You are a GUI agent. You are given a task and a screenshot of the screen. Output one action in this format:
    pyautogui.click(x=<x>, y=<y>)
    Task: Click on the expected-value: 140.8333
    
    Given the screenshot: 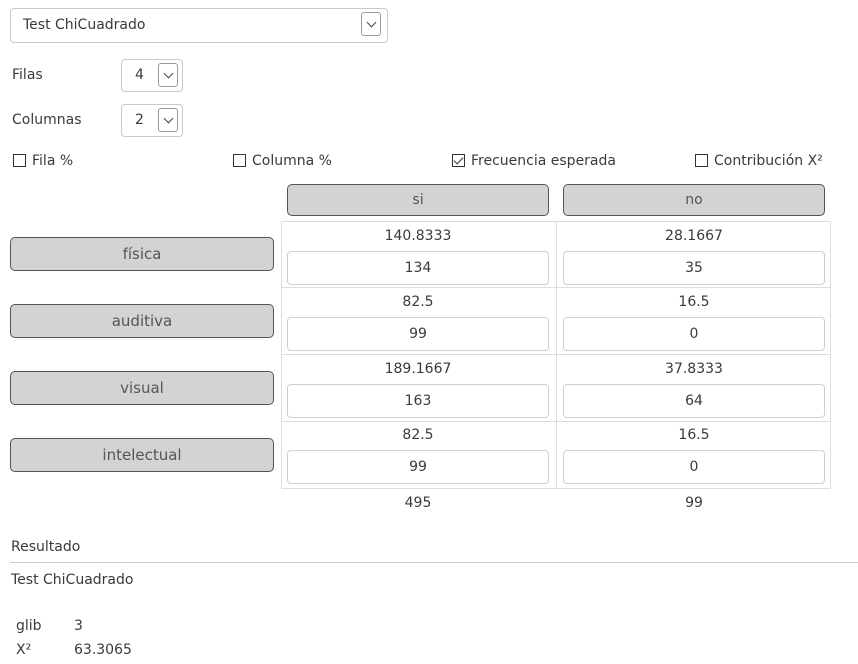 What is the action you would take?
    pyautogui.click(x=418, y=236)
    